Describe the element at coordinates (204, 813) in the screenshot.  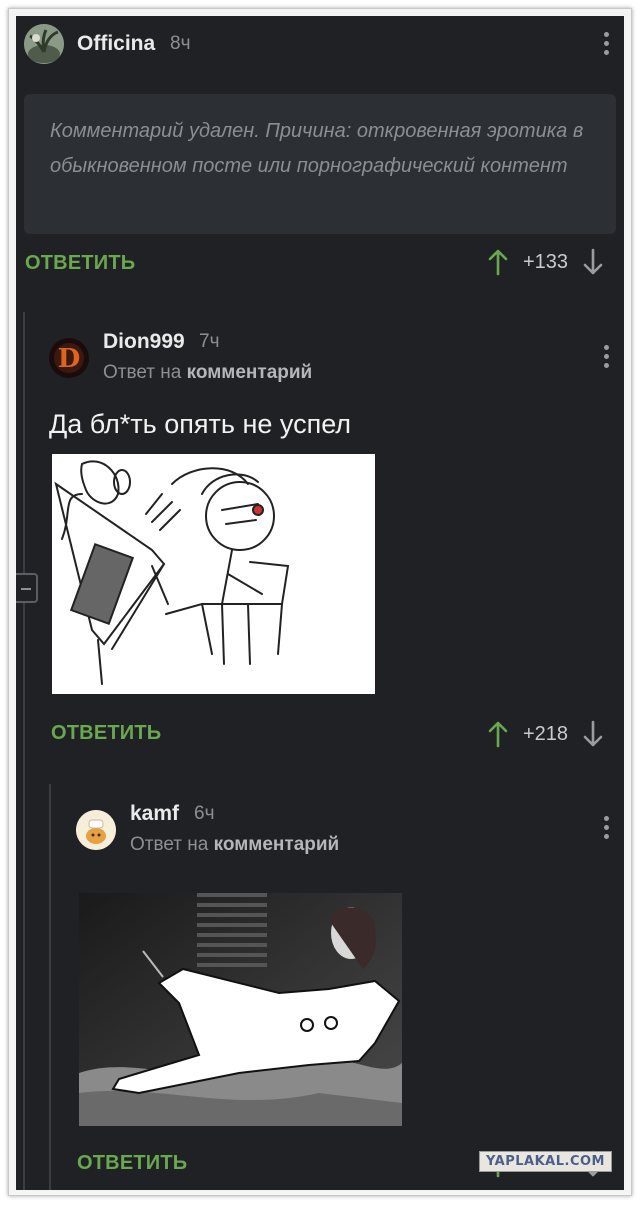
I see `comment-time: 6ч` at that location.